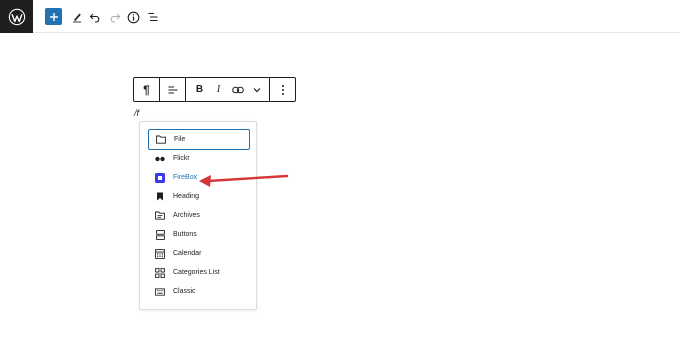 The image size is (680, 337). I want to click on block-options-button, so click(282, 89).